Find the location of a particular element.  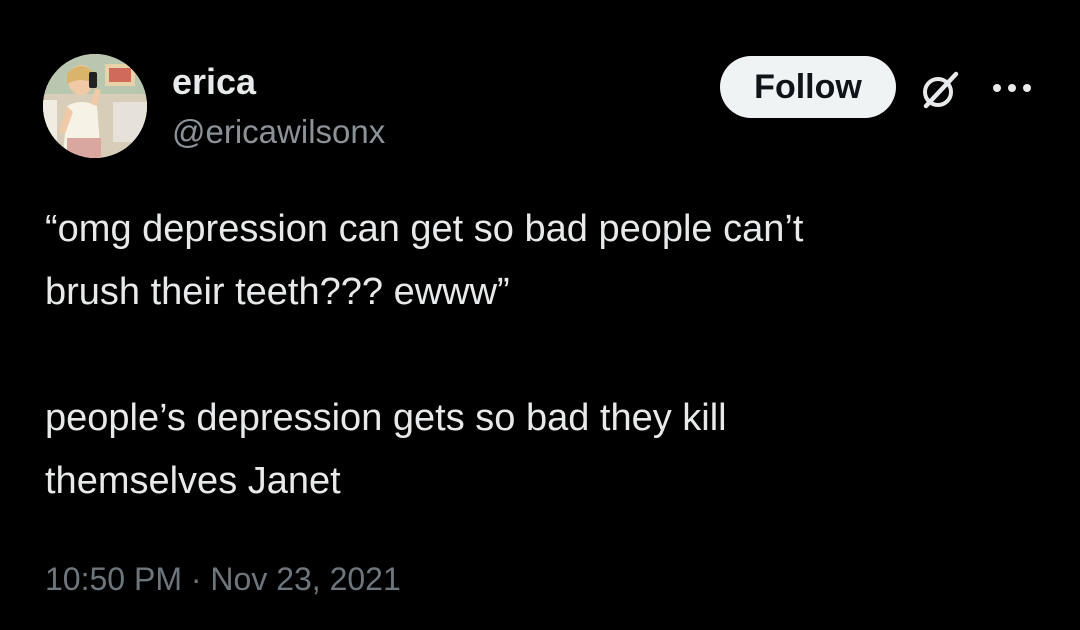

user-handle: @ericawilsonx is located at coordinates (278, 132).